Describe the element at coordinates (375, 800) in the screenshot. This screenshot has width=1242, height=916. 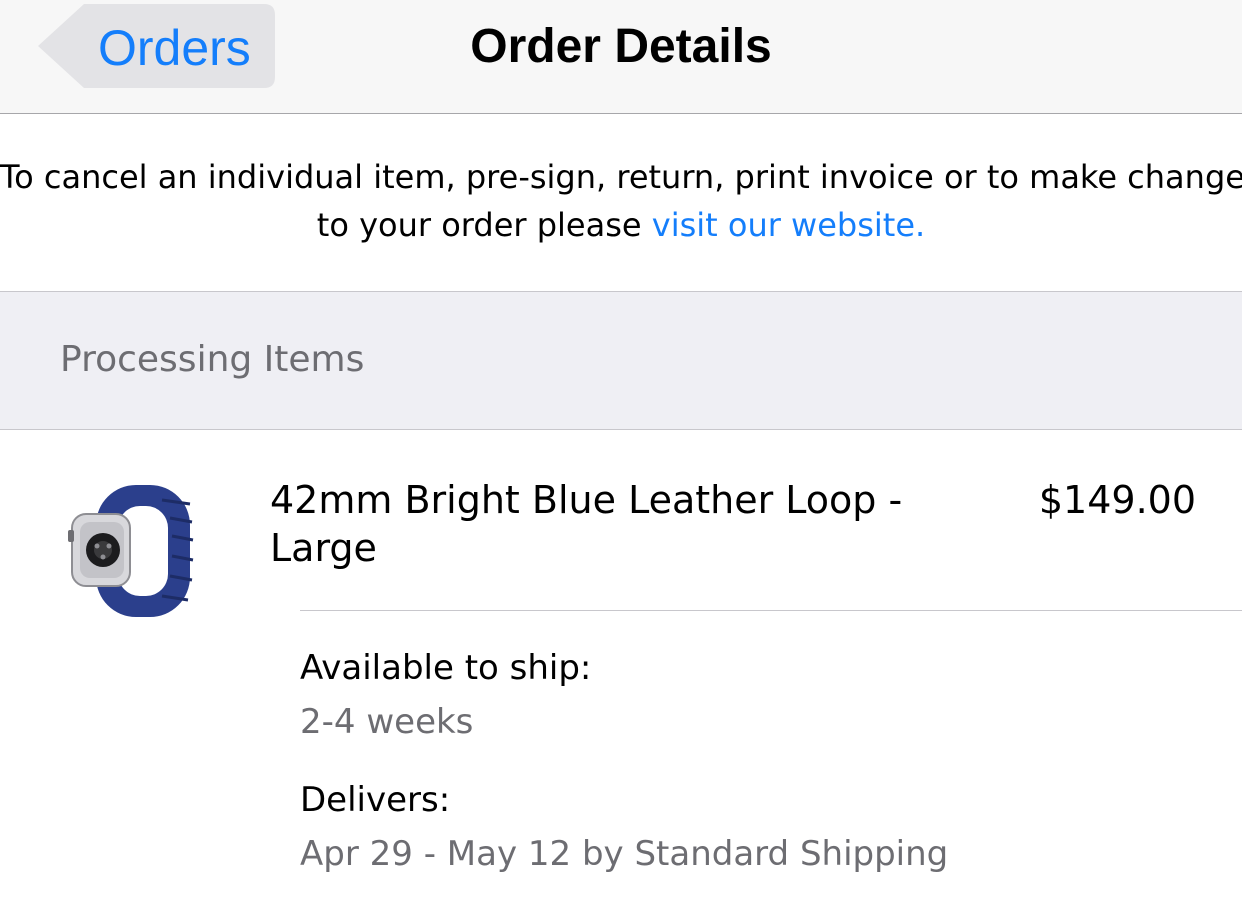
I see `delivery-label: Delivers:` at that location.